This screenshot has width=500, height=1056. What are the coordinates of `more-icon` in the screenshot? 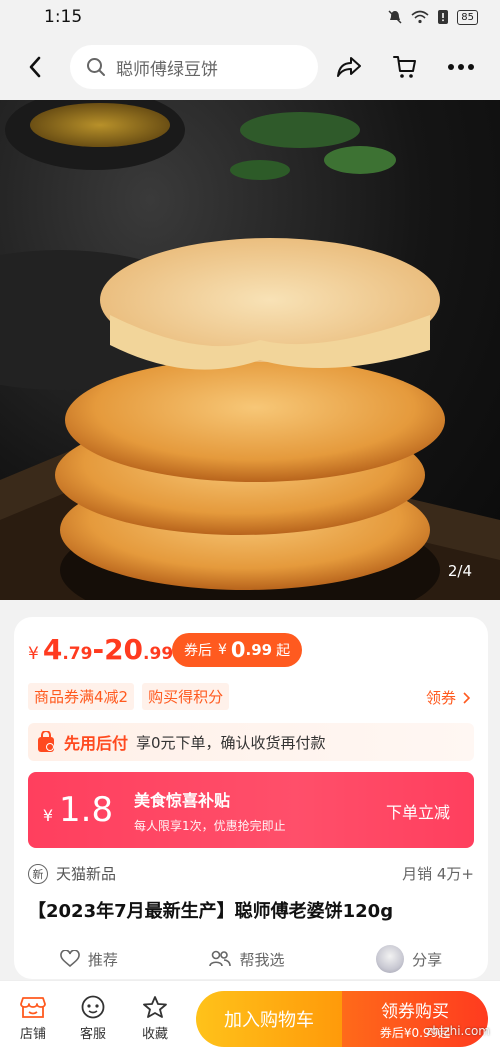 It's located at (461, 67).